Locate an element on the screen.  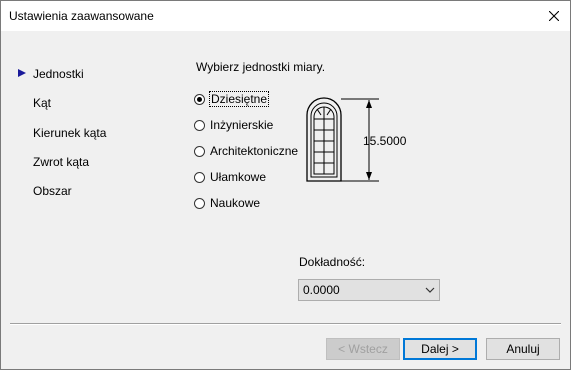
footer-divider is located at coordinates (285, 324).